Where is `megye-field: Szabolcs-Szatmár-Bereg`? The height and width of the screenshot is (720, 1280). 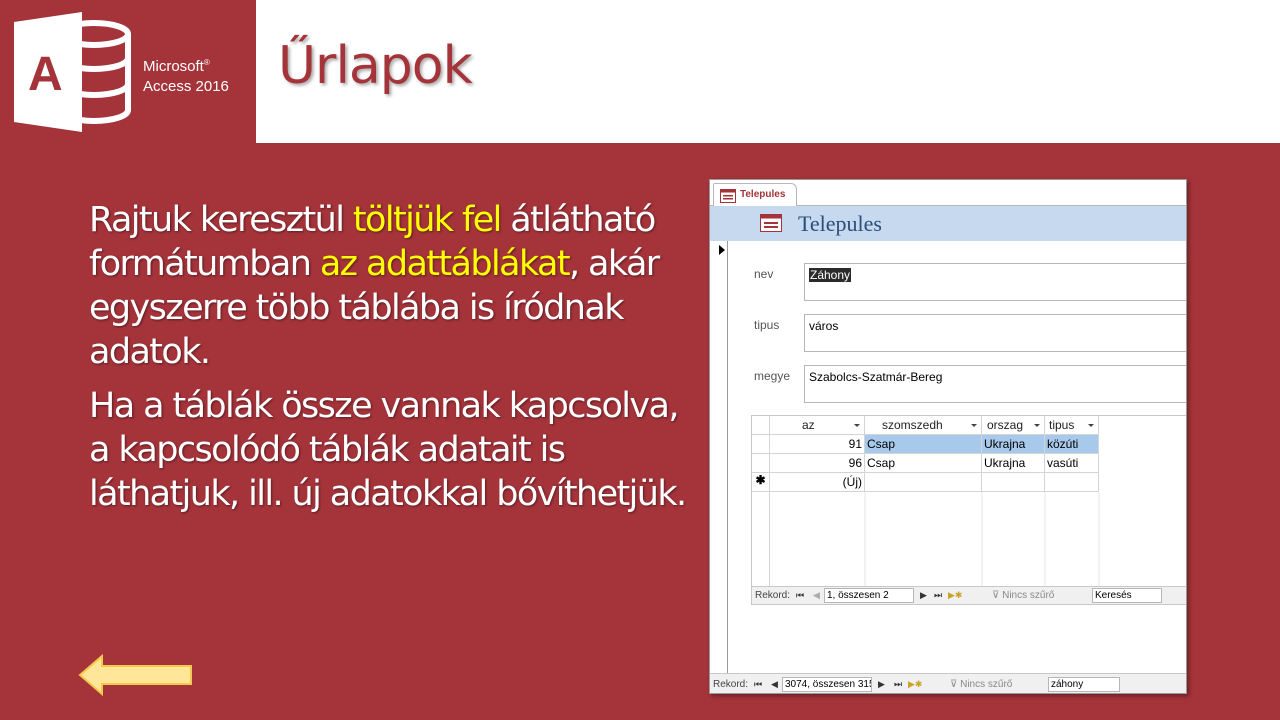 megye-field: Szabolcs-Szatmár-Bereg is located at coordinates (995, 384).